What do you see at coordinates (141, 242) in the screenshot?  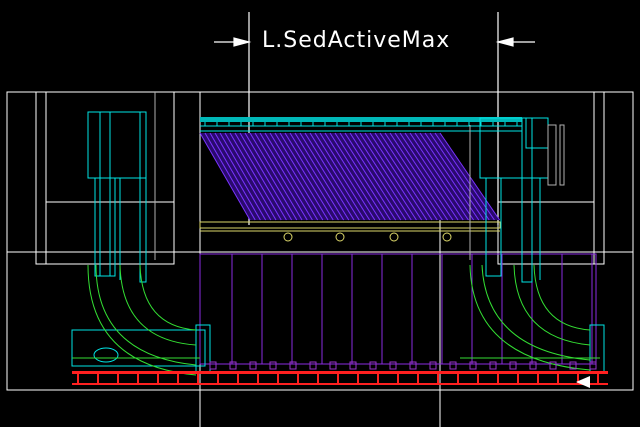 I see `left-column` at bounding box center [141, 242].